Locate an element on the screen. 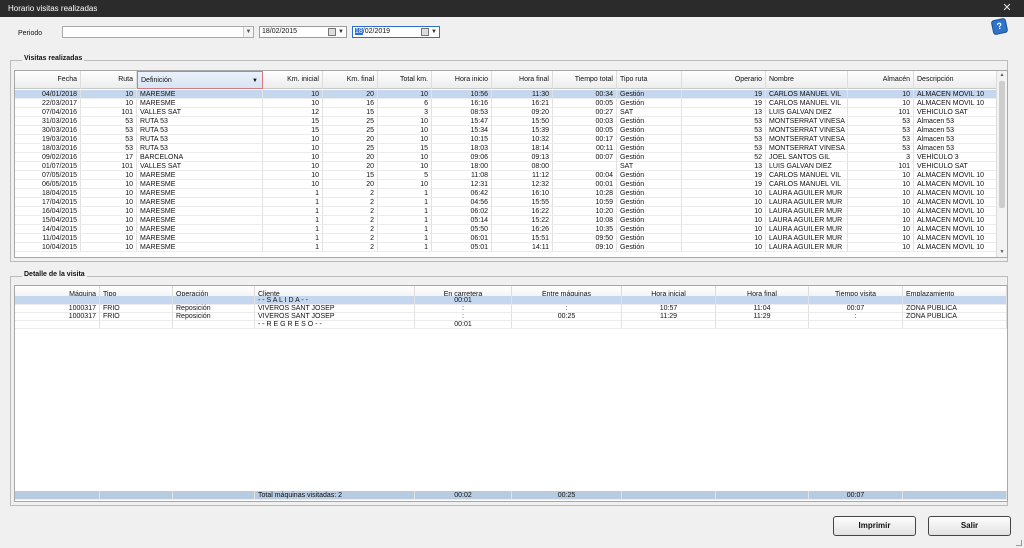 The height and width of the screenshot is (548, 1024). salir-button: Salir is located at coordinates (969, 526).